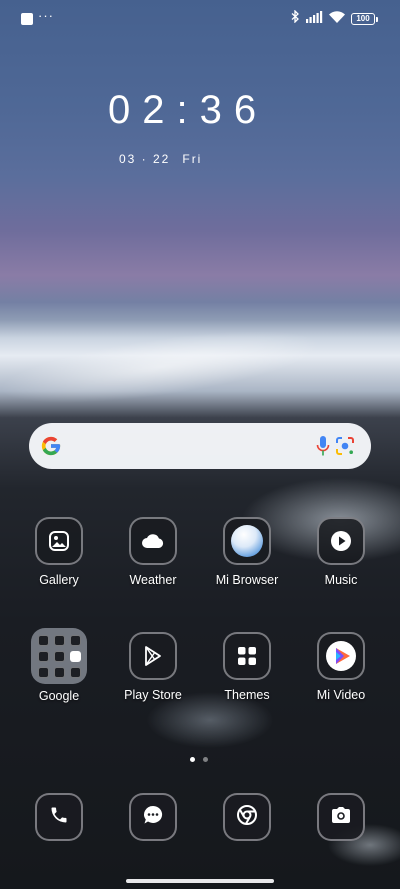 The width and height of the screenshot is (400, 889). What do you see at coordinates (200, 446) in the screenshot?
I see `google-search-bar` at bounding box center [200, 446].